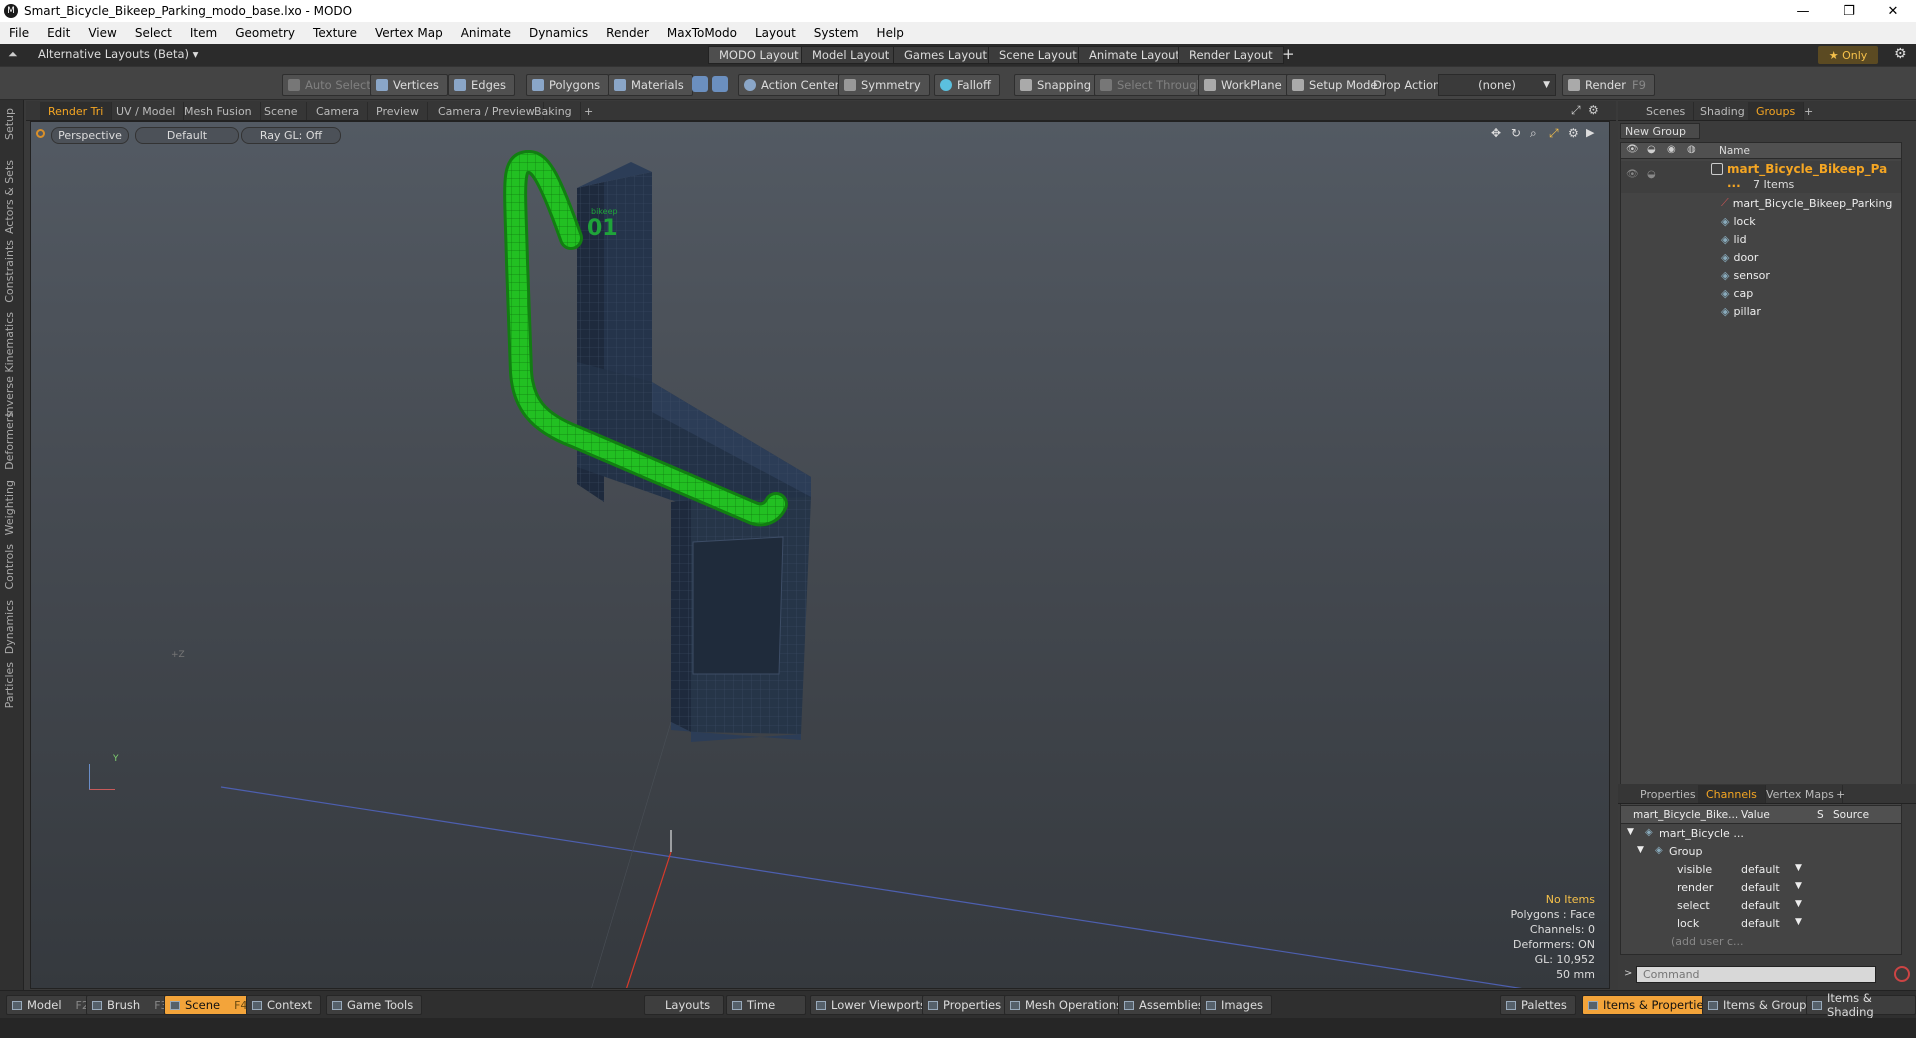 The height and width of the screenshot is (1038, 1916). Describe the element at coordinates (966, 1005) in the screenshot. I see `properties-button: Properties` at that location.